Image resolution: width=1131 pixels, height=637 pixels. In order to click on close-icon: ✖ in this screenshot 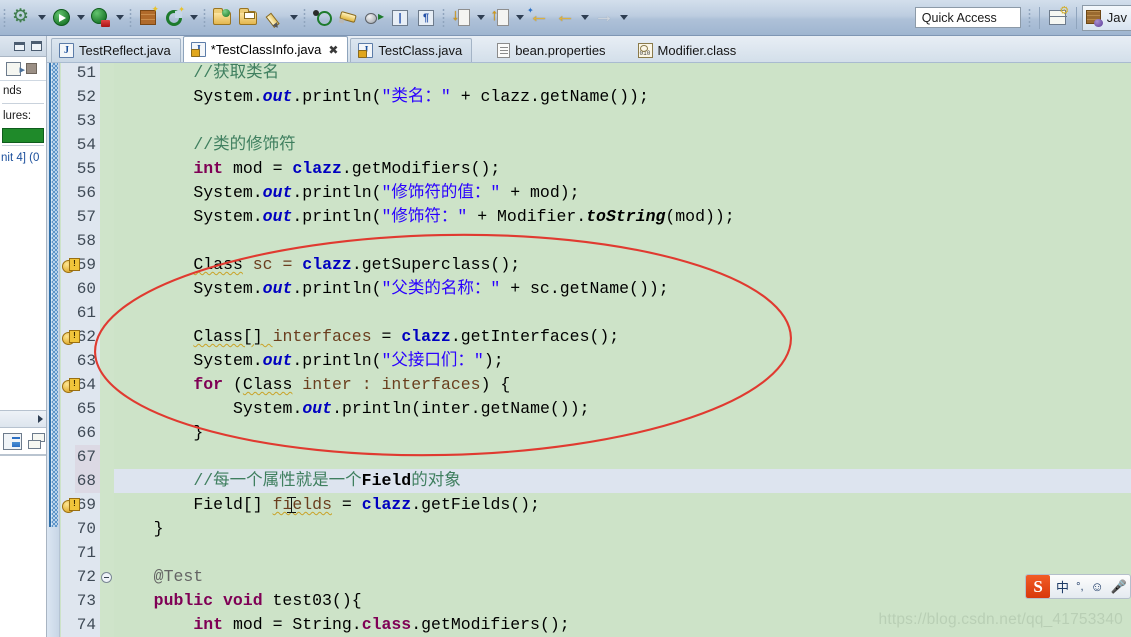, I will do `click(333, 50)`.